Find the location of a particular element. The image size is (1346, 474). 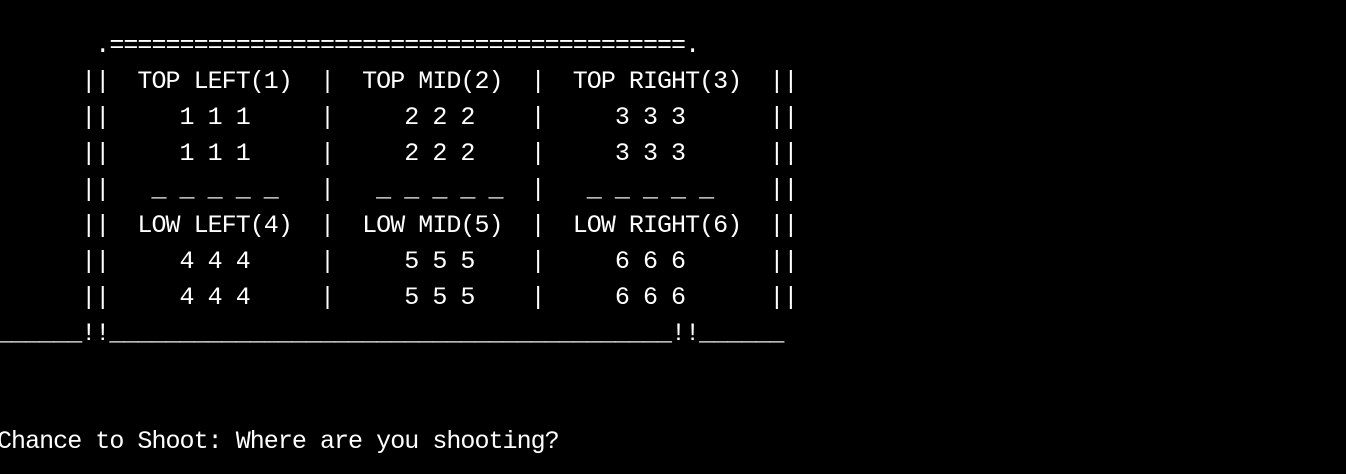

goal-row-low-1: || 4 4 4 | 5 5 5 | 6 6 6 || is located at coordinates (399, 261).